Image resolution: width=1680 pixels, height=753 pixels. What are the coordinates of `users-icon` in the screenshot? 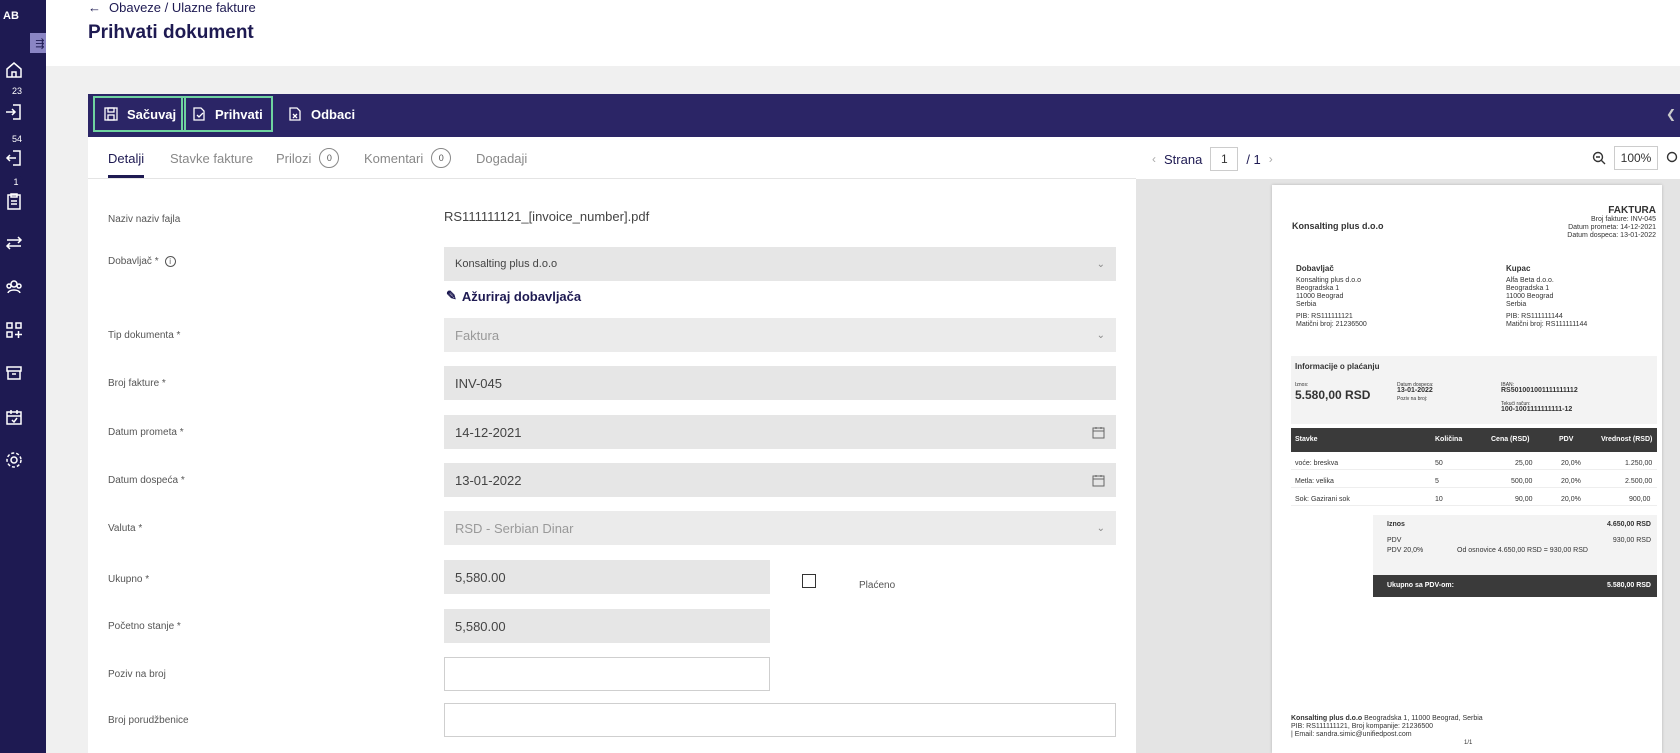 It's located at (14, 287).